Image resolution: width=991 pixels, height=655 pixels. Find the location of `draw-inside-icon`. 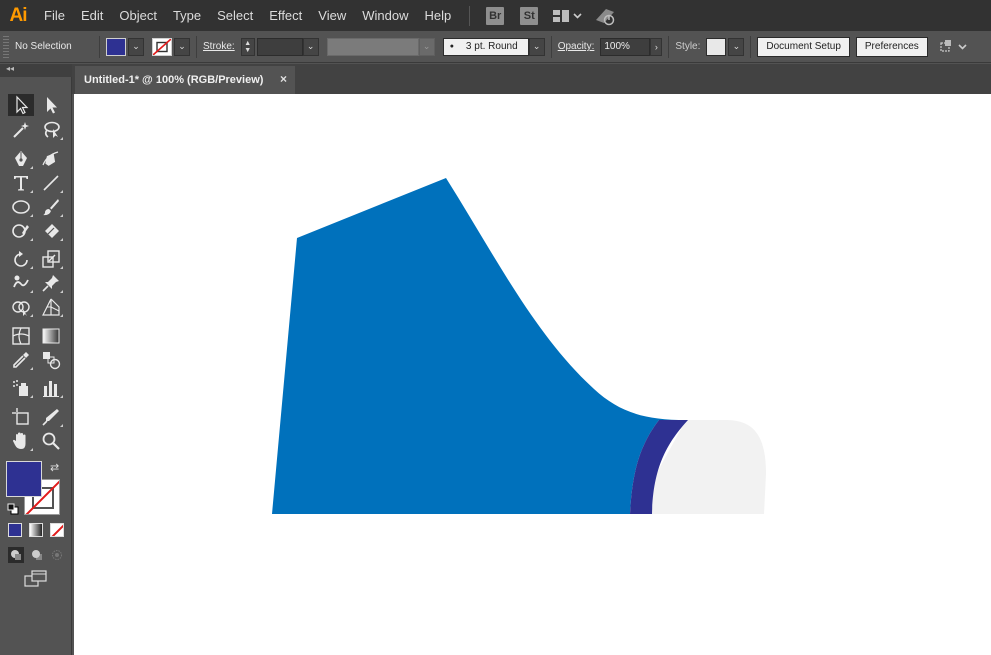

draw-inside-icon is located at coordinates (57, 555).